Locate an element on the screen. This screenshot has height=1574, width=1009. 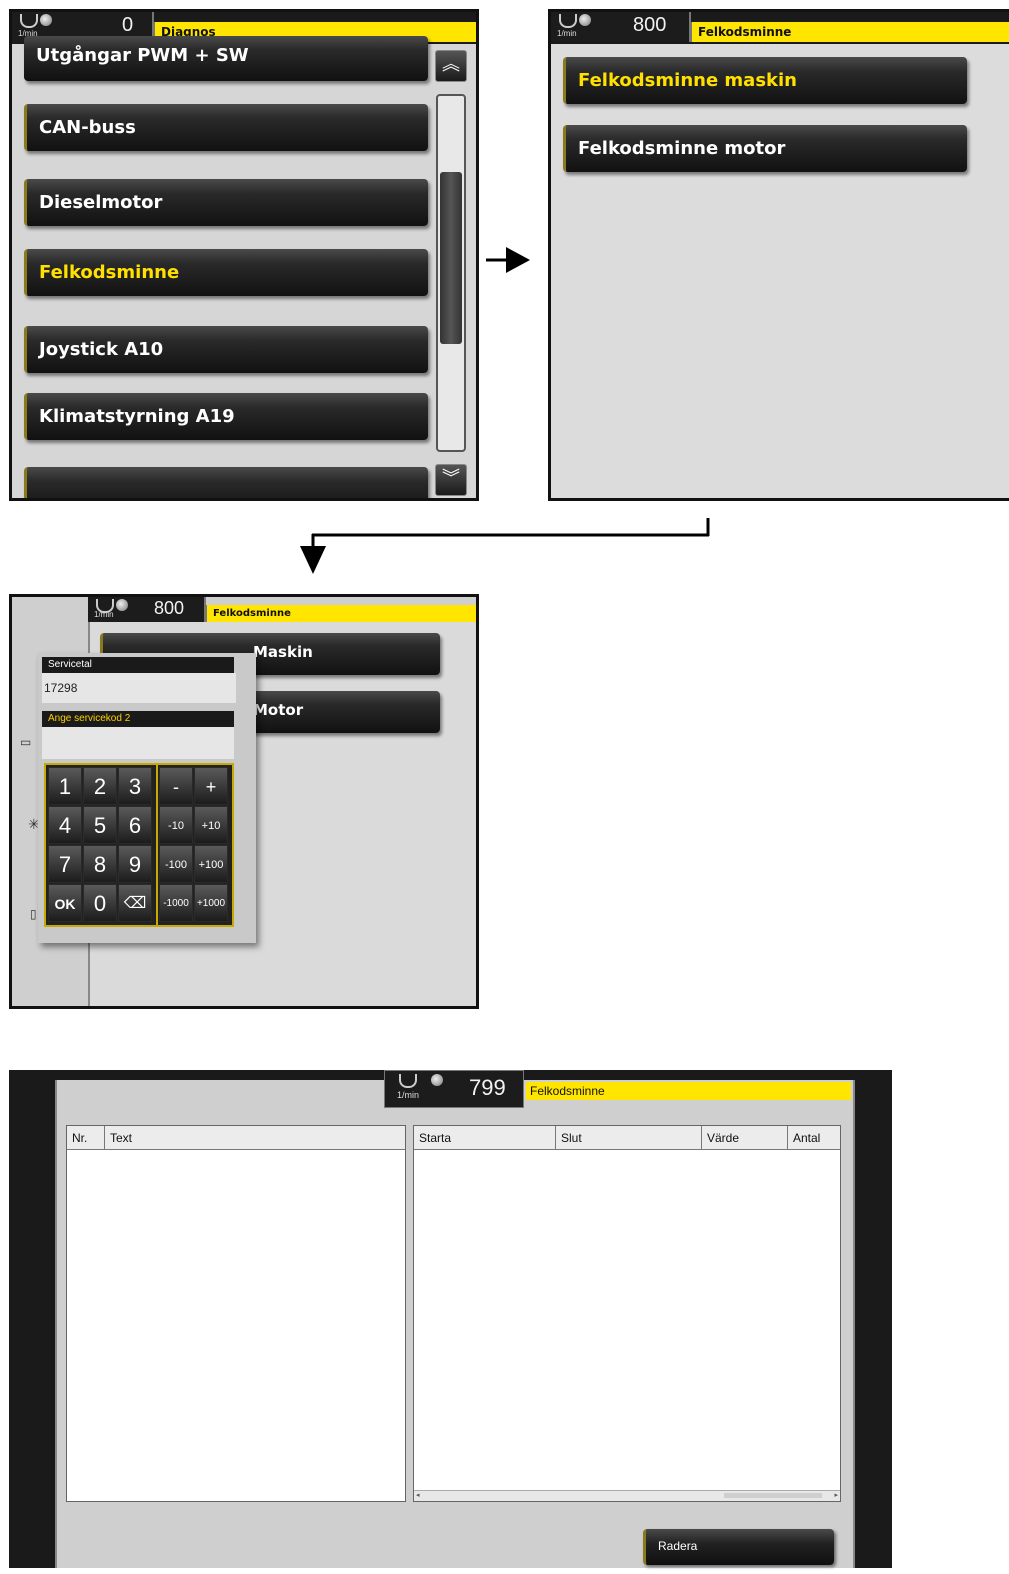
menu-item-utgangar: Utgångar PWM + SW is located at coordinates (226, 58).